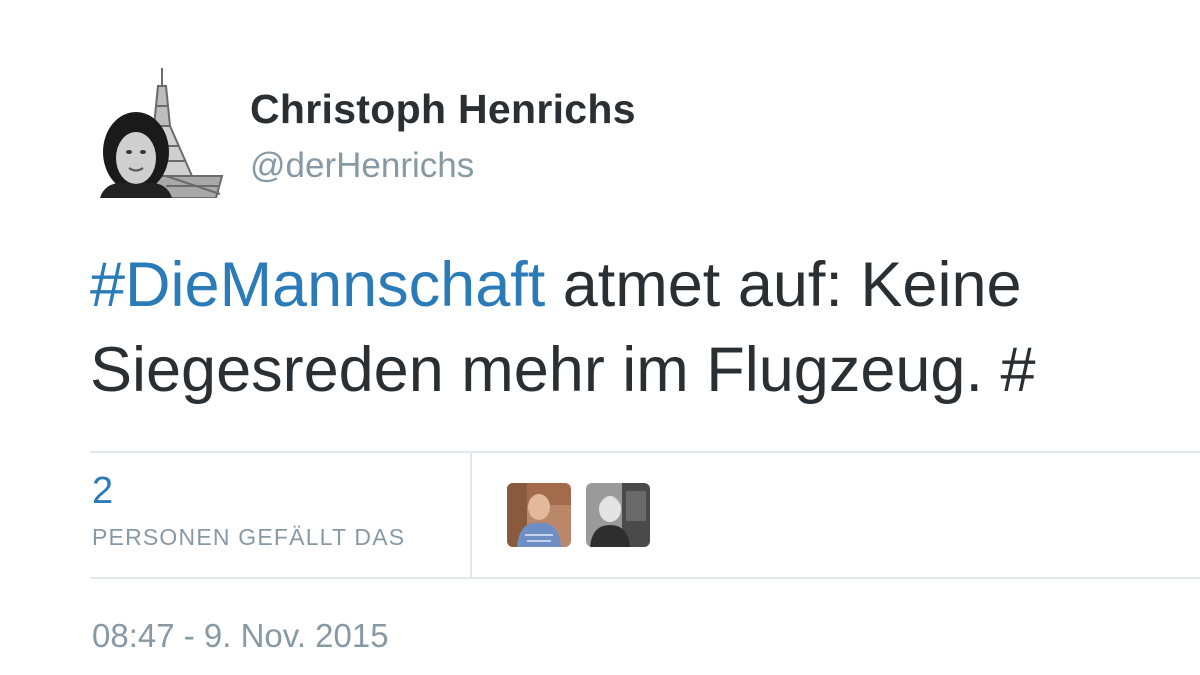 The width and height of the screenshot is (1200, 675). I want to click on author-avatar, so click(160, 132).